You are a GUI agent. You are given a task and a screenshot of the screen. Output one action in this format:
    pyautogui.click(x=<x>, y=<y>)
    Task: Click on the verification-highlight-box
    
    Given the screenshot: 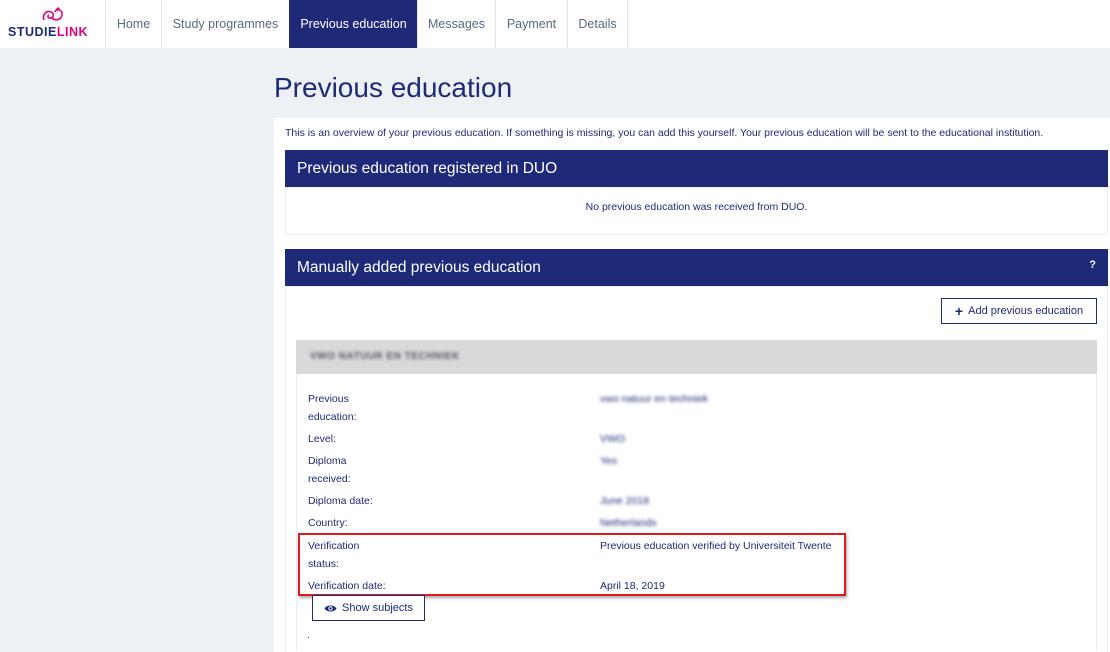 What is the action you would take?
    pyautogui.click(x=572, y=564)
    